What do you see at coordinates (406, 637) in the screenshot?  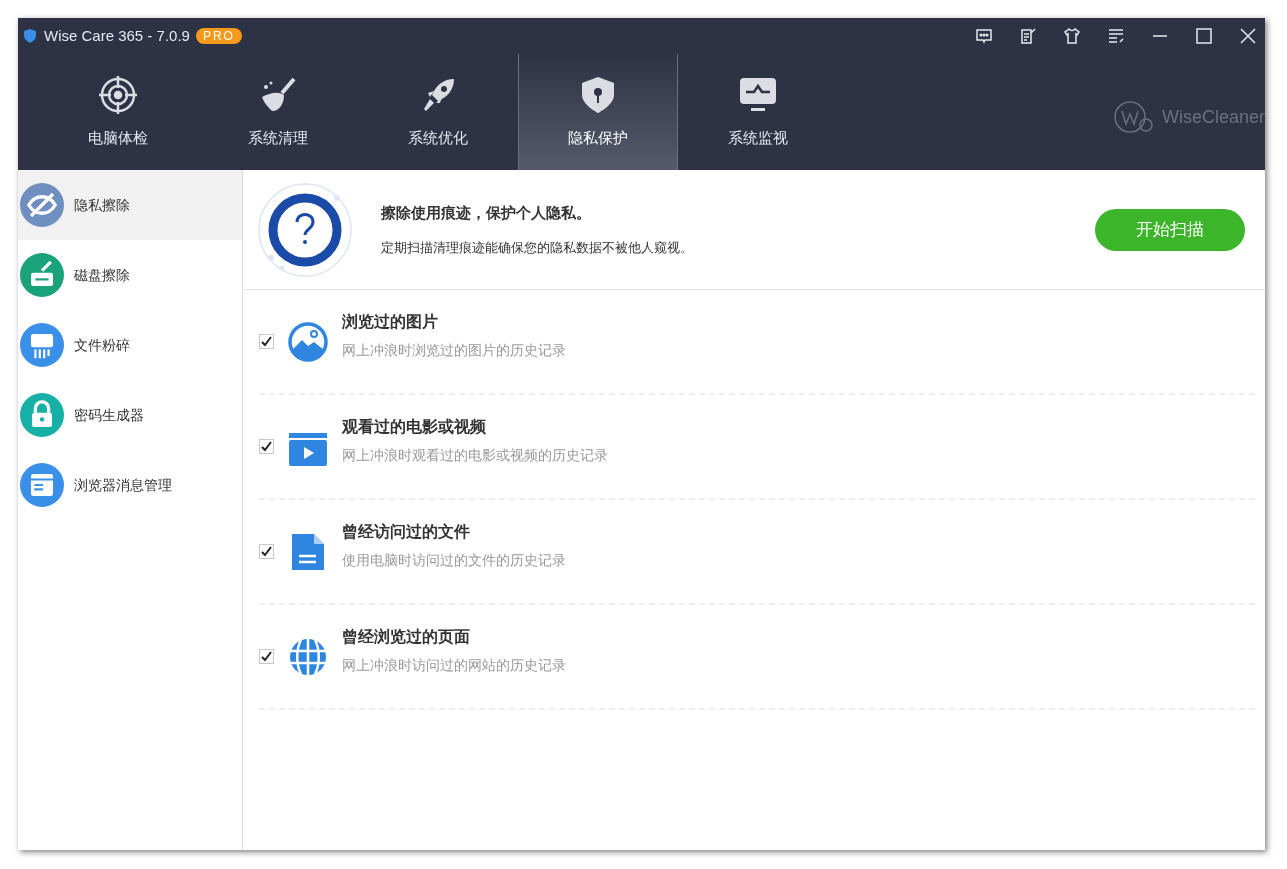 I see `item-title: 曾经浏览过的页面` at bounding box center [406, 637].